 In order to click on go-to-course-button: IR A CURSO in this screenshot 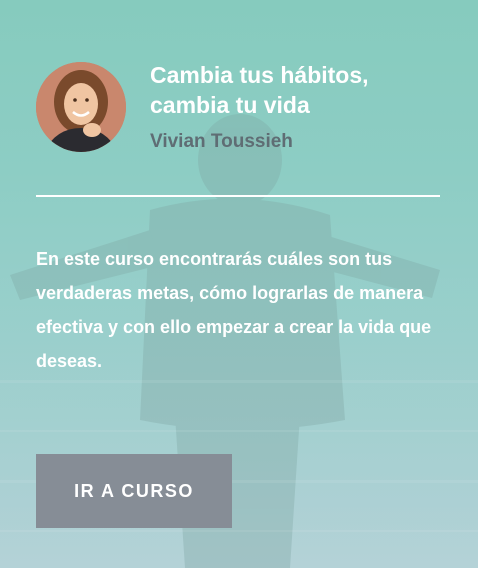, I will do `click(134, 491)`.